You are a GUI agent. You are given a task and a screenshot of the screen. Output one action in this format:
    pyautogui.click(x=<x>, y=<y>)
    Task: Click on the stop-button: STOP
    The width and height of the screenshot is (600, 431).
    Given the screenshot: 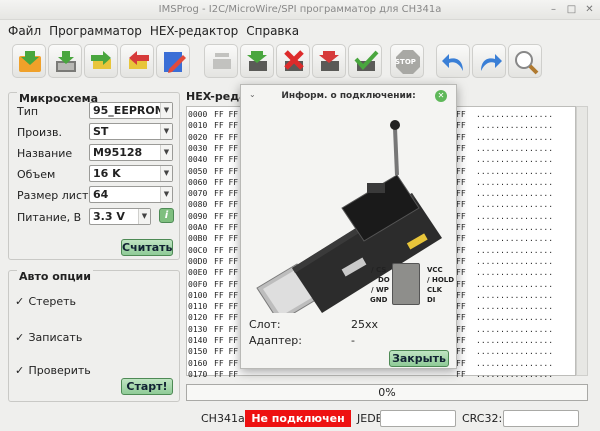 What is the action you would take?
    pyautogui.click(x=407, y=61)
    